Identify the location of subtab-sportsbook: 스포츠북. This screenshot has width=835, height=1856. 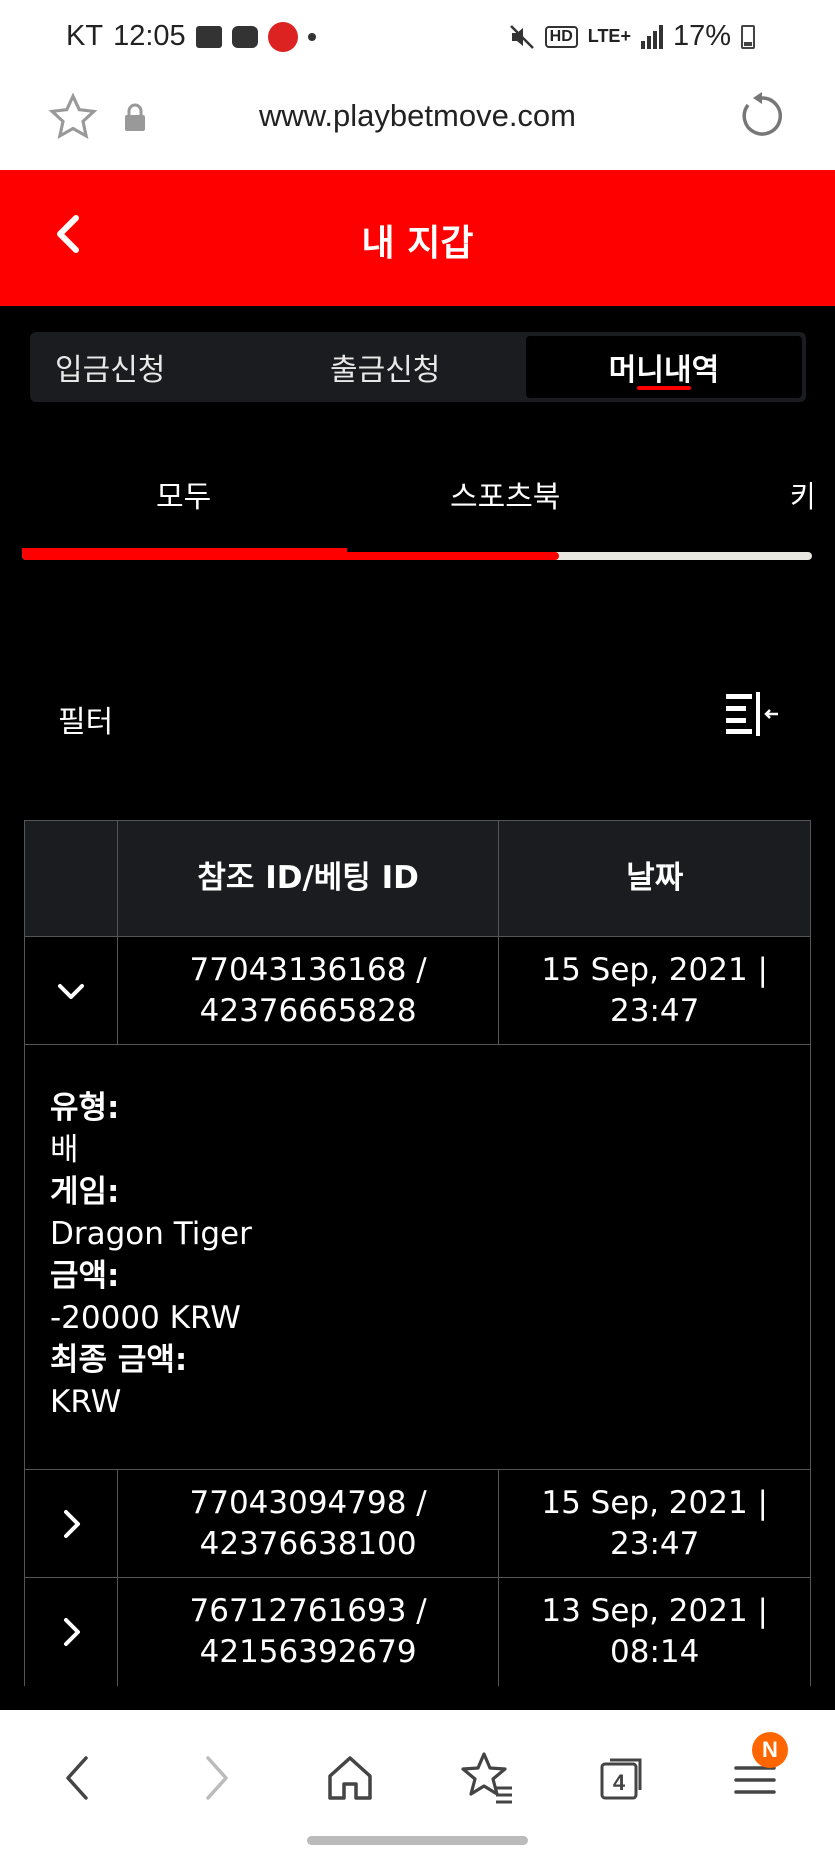
(505, 494).